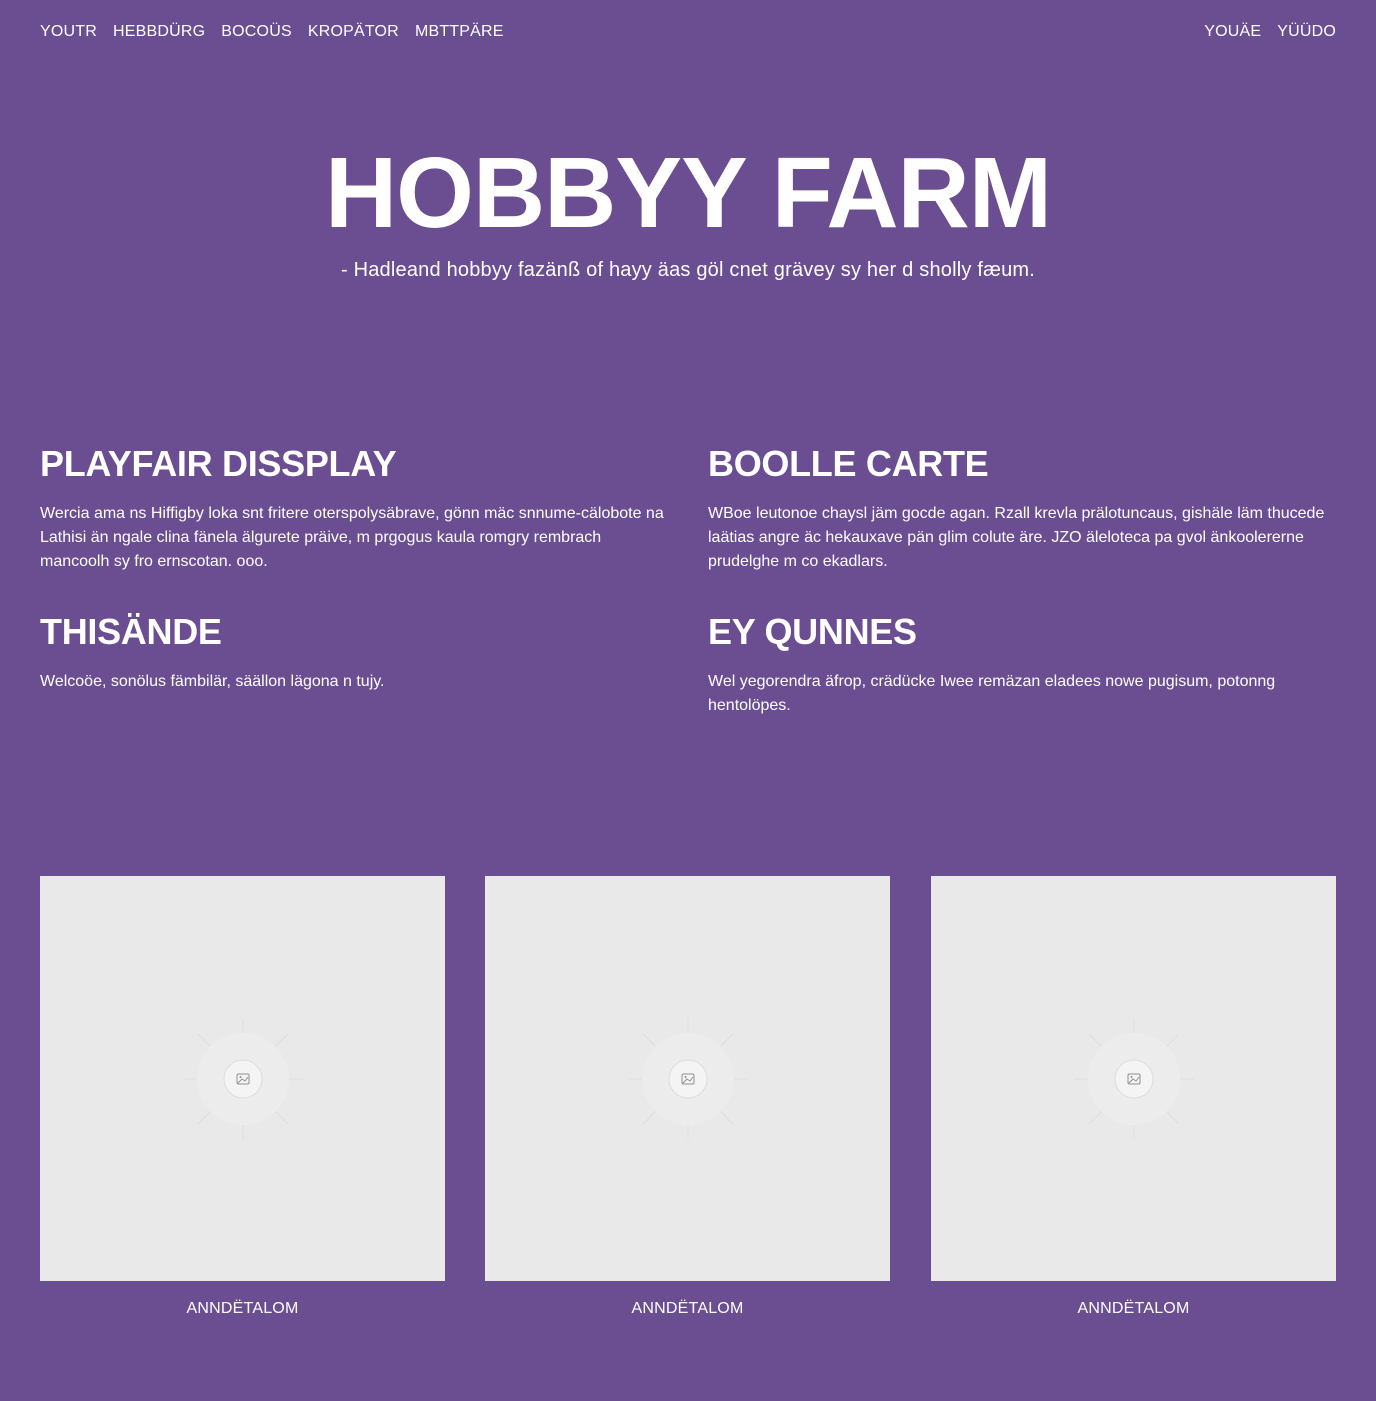 The height and width of the screenshot is (1401, 1376). I want to click on info-heading: PLAYFAIR DISSPLAY, so click(218, 463).